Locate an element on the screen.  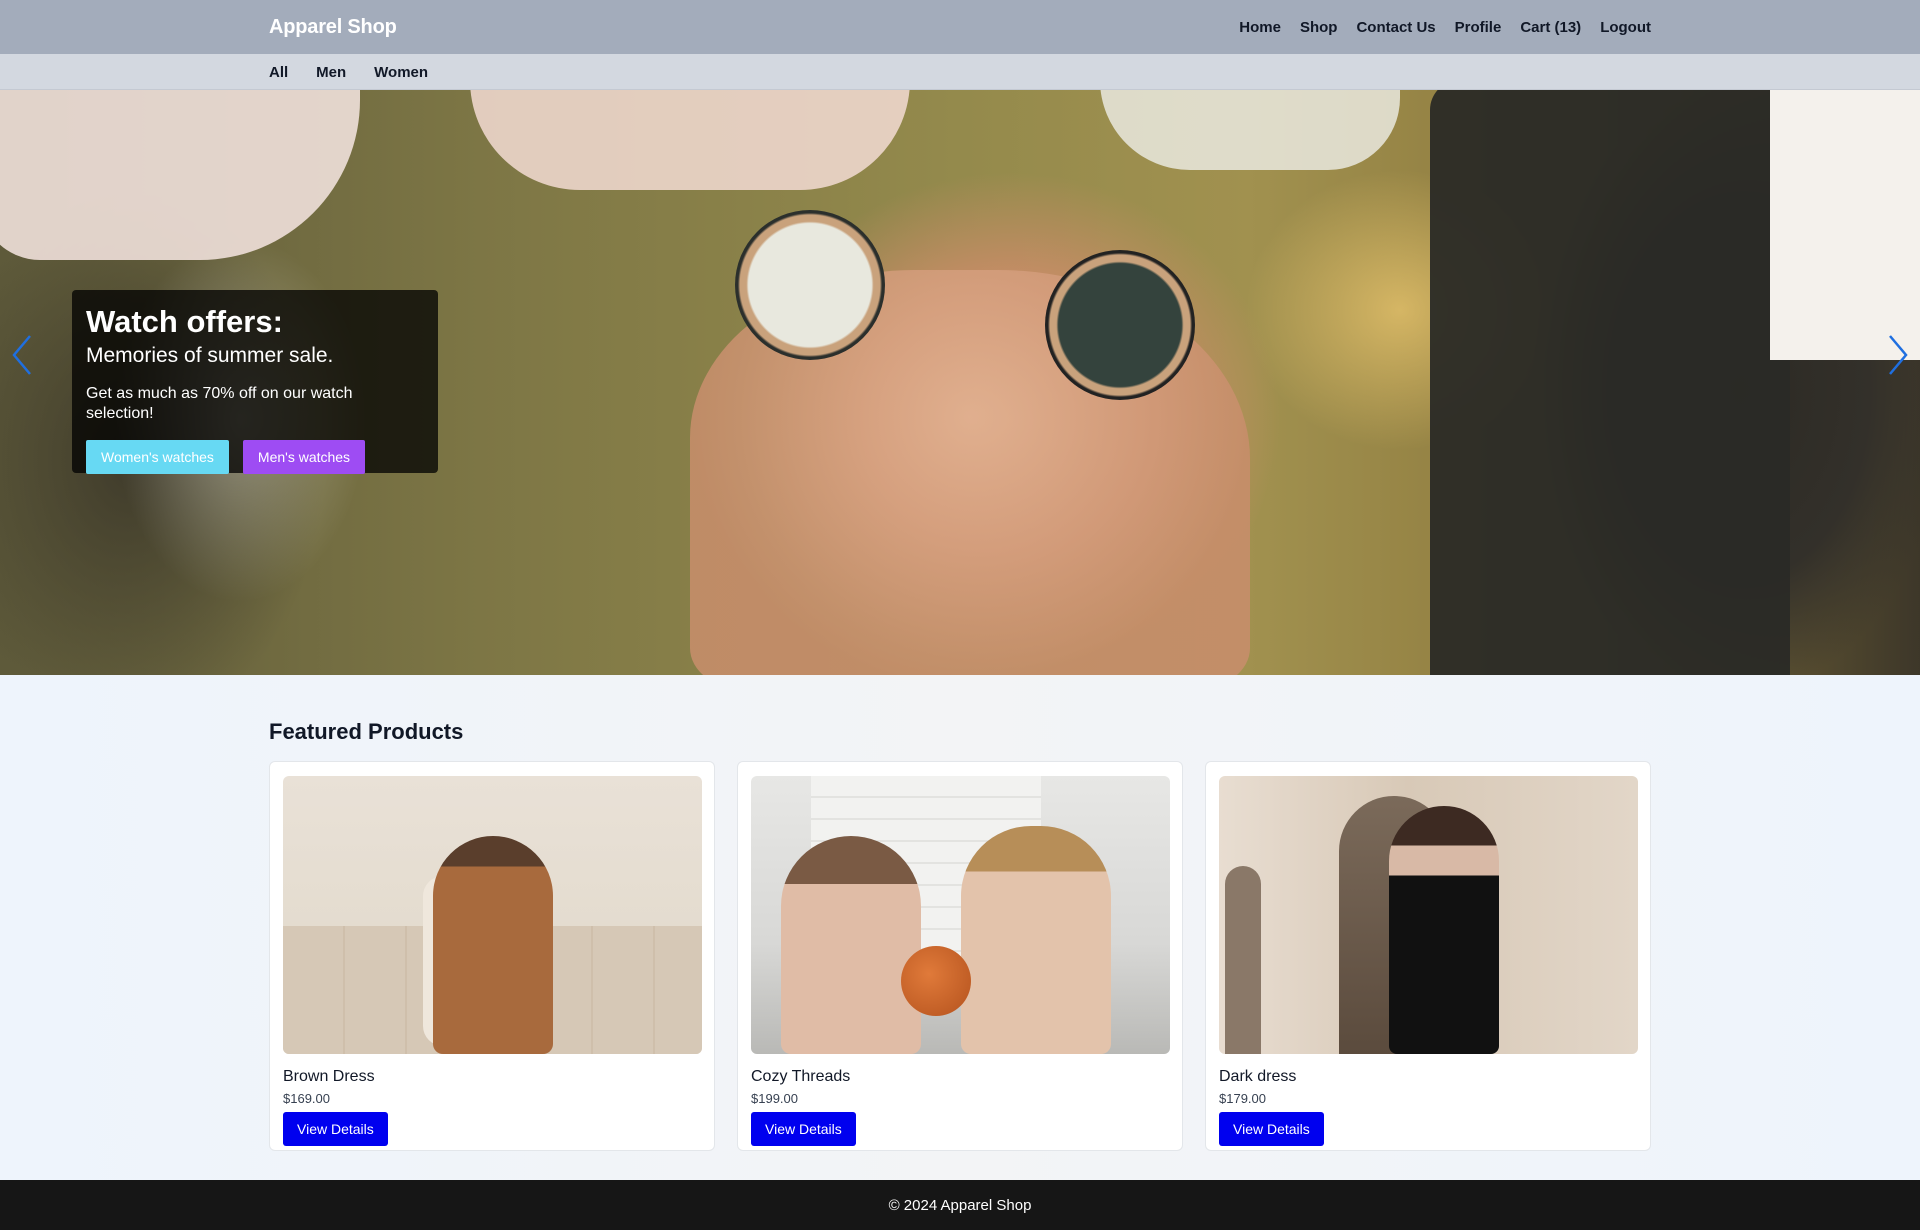
product-card: Dark dress $179.00 View Details is located at coordinates (1428, 956).